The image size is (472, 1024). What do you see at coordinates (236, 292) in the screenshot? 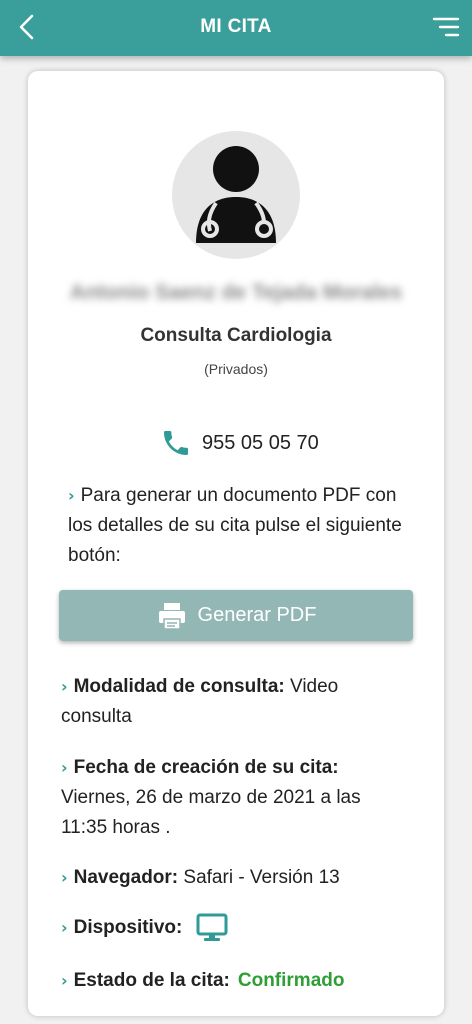
I see `doctor-name: Antonio Saenz de Tejada Morales` at bounding box center [236, 292].